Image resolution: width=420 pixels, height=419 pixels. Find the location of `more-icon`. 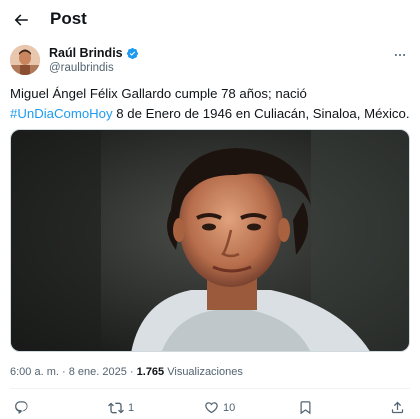

more-icon is located at coordinates (400, 55).